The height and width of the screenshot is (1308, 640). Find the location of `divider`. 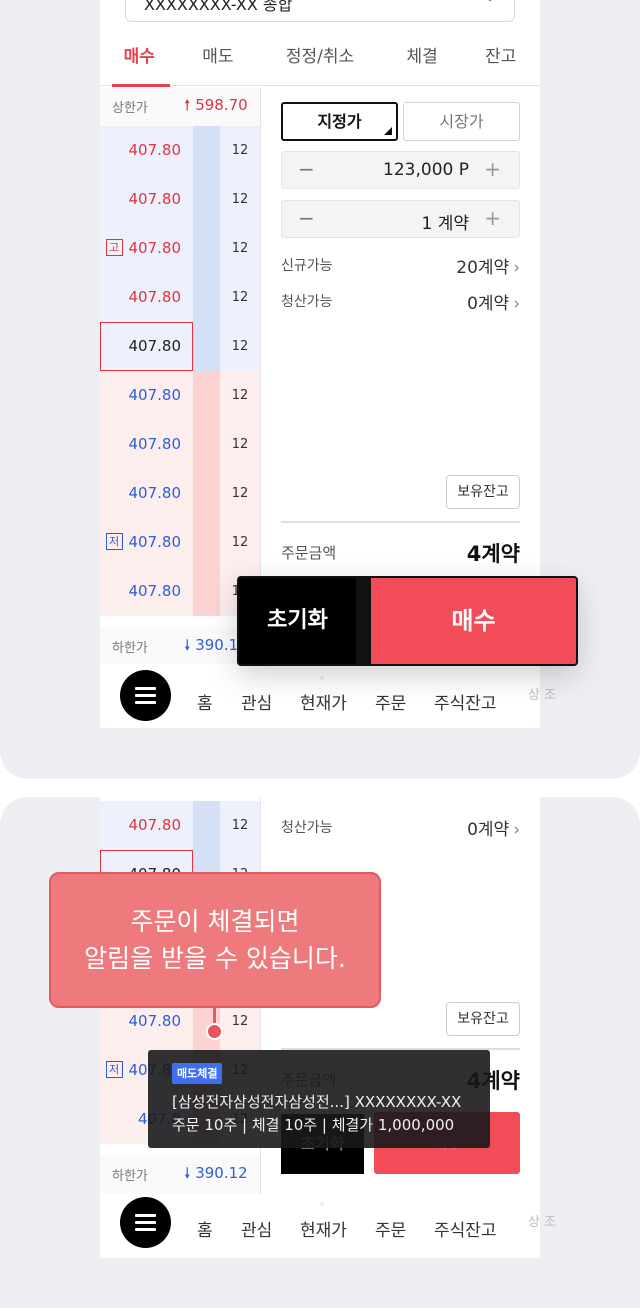

divider is located at coordinates (400, 522).